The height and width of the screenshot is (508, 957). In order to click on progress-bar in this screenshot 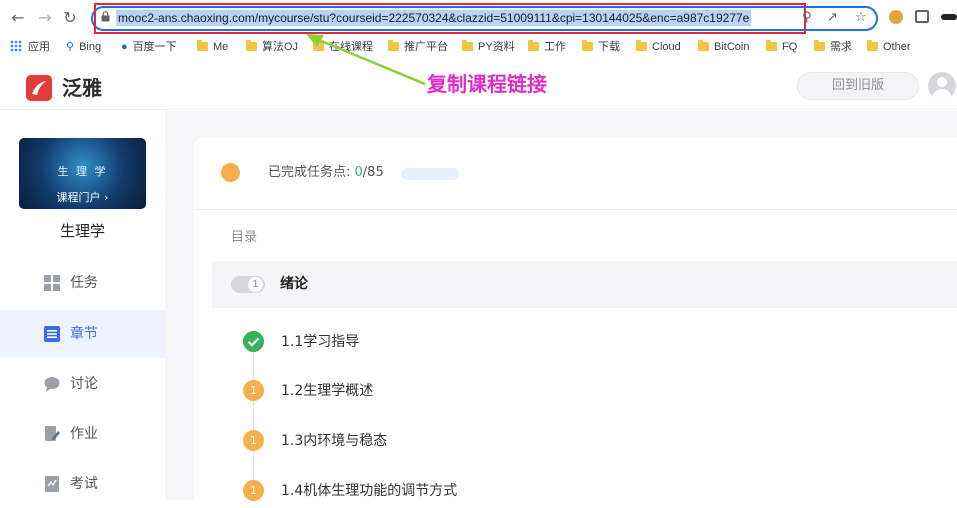, I will do `click(430, 174)`.